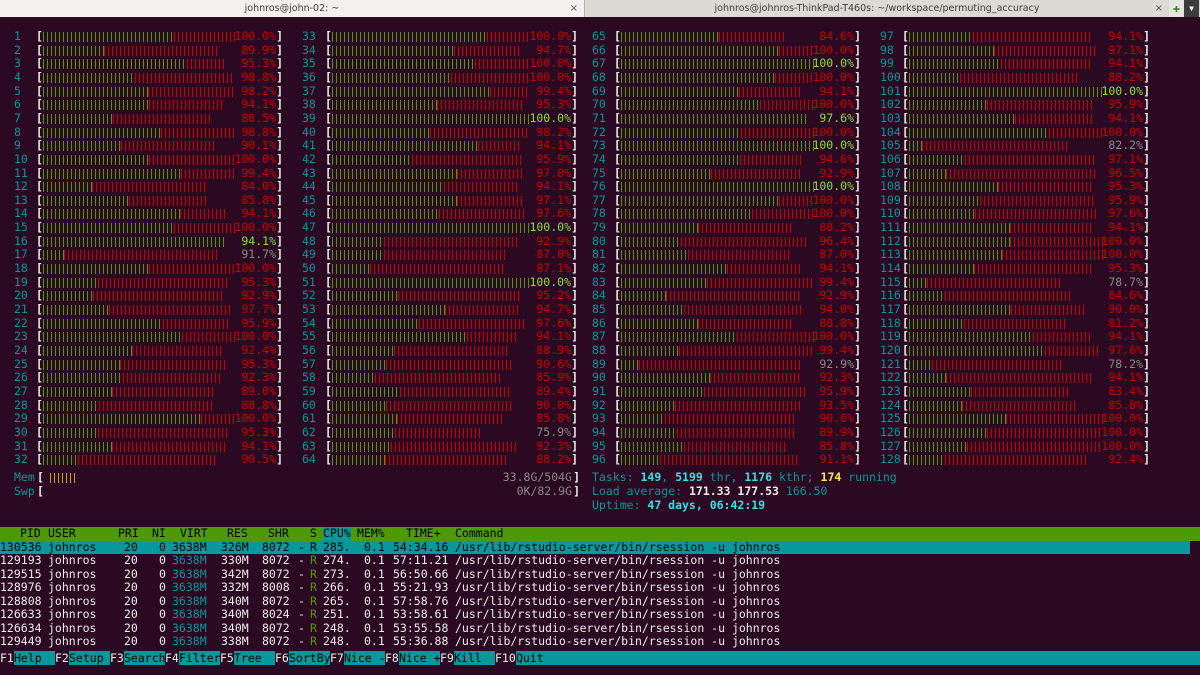 This screenshot has width=1200, height=675. Describe the element at coordinates (237, 533) in the screenshot. I see `col-res: RES` at that location.